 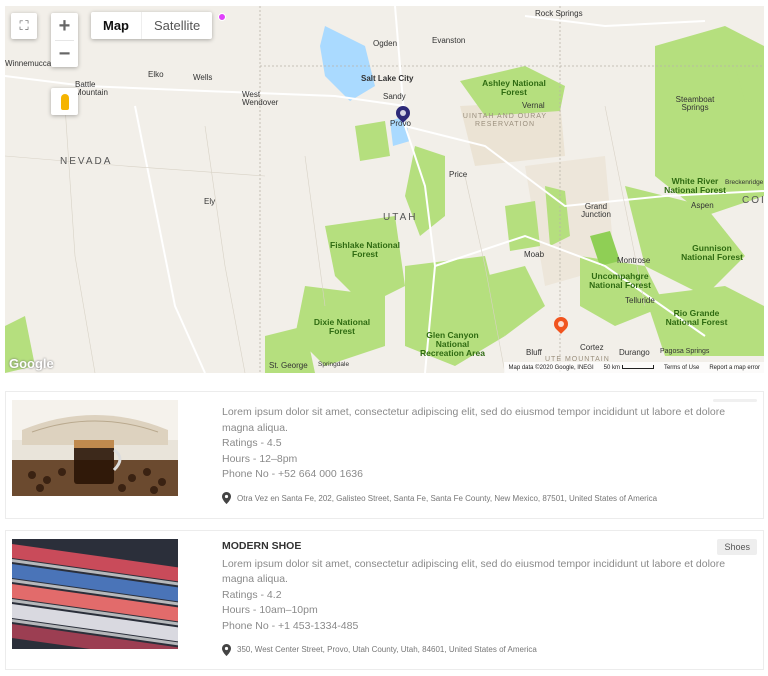 I want to click on report-map-error-link: Report a map error, so click(x=734, y=368).